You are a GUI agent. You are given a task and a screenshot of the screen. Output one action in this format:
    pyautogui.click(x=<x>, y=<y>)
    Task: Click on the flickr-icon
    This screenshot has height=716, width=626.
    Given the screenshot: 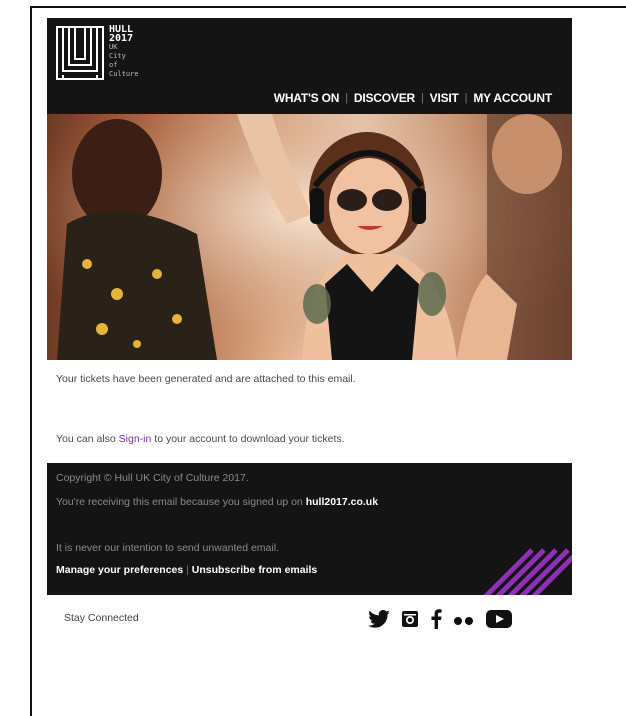 What is the action you would take?
    pyautogui.click(x=464, y=622)
    